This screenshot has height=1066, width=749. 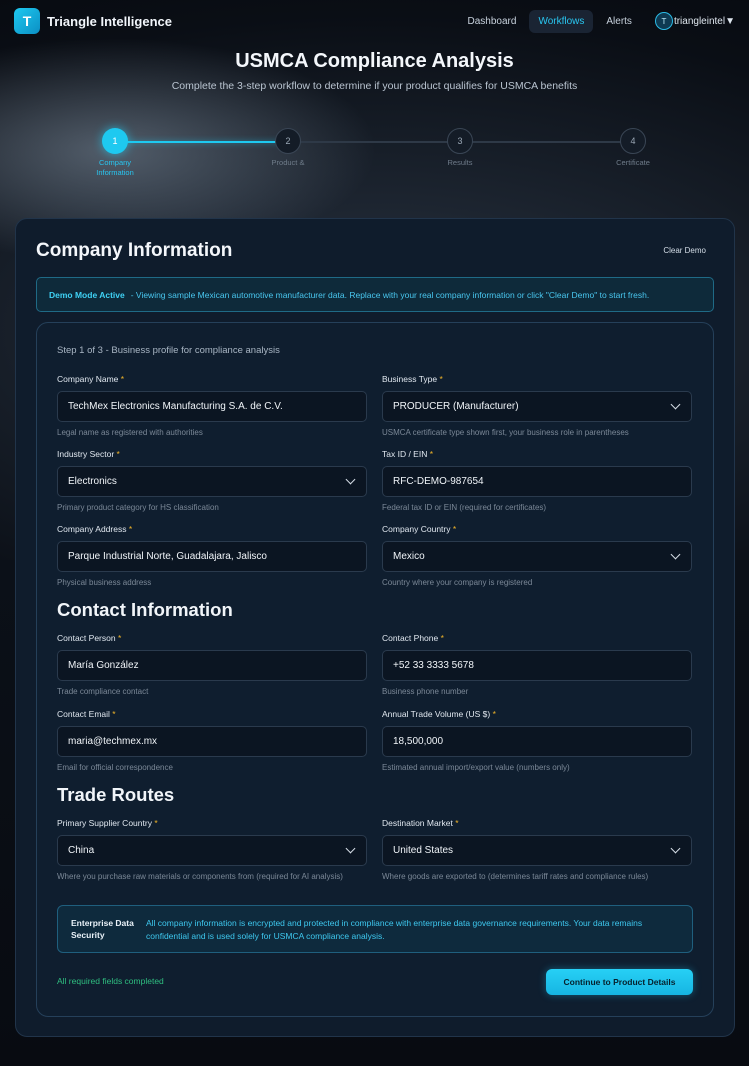 I want to click on company-address-help: Physical business address, so click(x=104, y=582).